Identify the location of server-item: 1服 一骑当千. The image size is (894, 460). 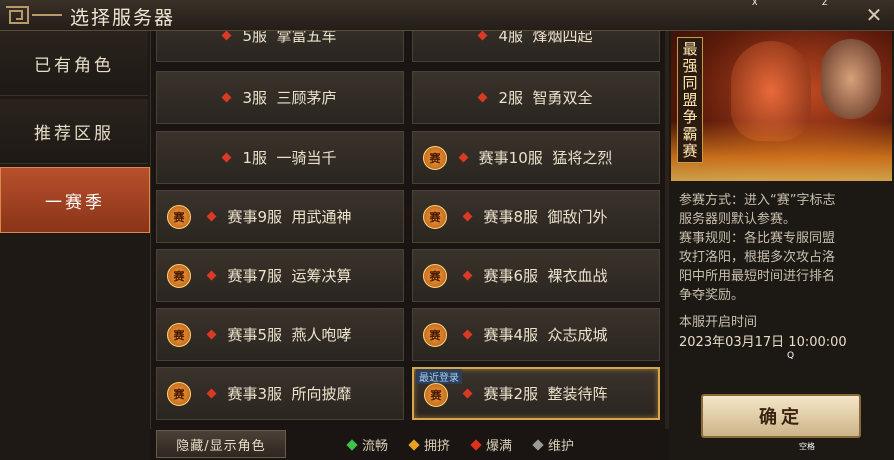
(280, 157).